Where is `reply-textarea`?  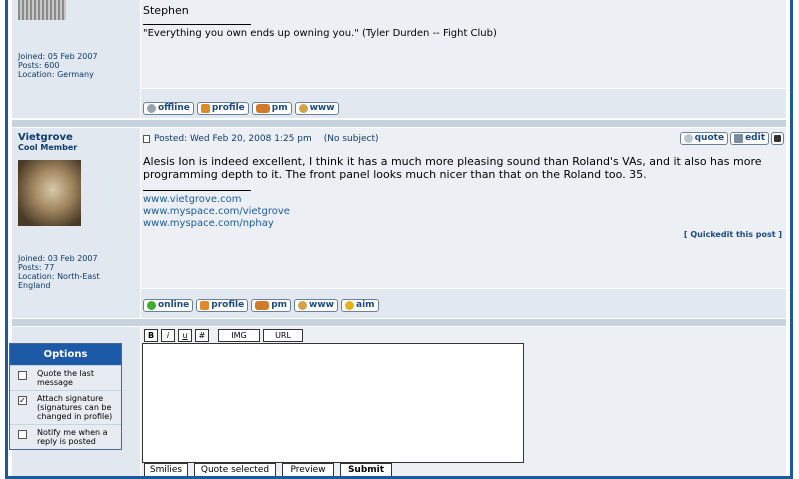
reply-textarea is located at coordinates (333, 403).